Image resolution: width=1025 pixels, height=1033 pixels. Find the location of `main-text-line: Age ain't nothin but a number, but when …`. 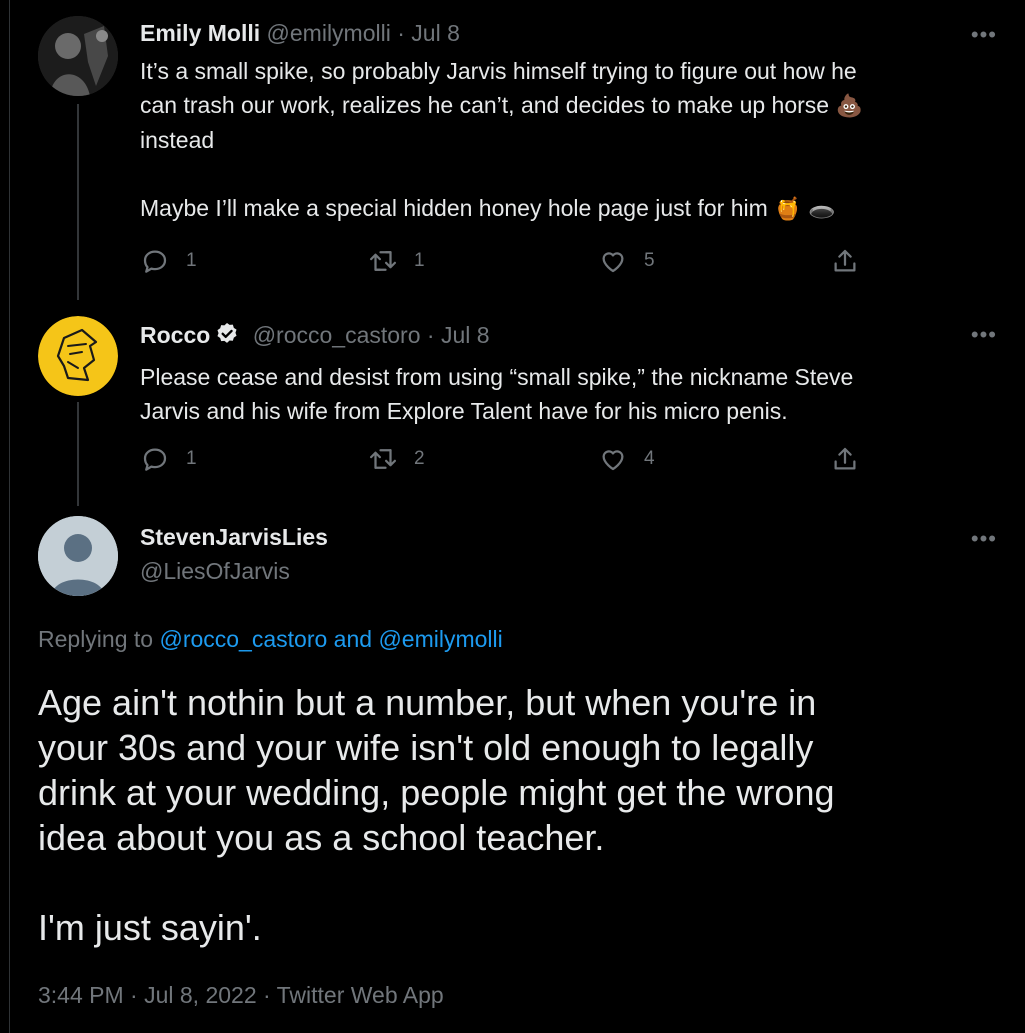

main-text-line: Age ain't nothin but a number, but when … is located at coordinates (427, 702).